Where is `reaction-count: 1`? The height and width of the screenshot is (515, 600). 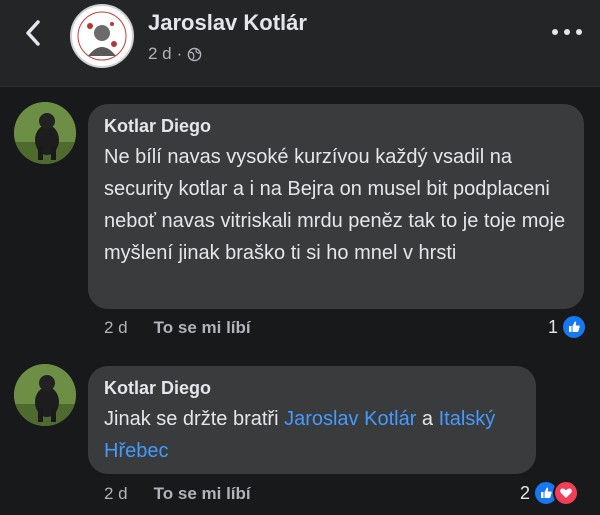 reaction-count: 1 is located at coordinates (553, 326).